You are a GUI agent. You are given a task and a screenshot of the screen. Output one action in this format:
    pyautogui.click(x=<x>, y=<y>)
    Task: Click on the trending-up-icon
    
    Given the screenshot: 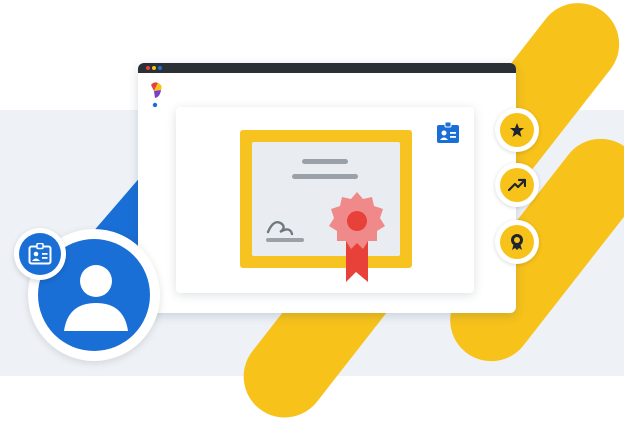 What is the action you would take?
    pyautogui.click(x=517, y=185)
    